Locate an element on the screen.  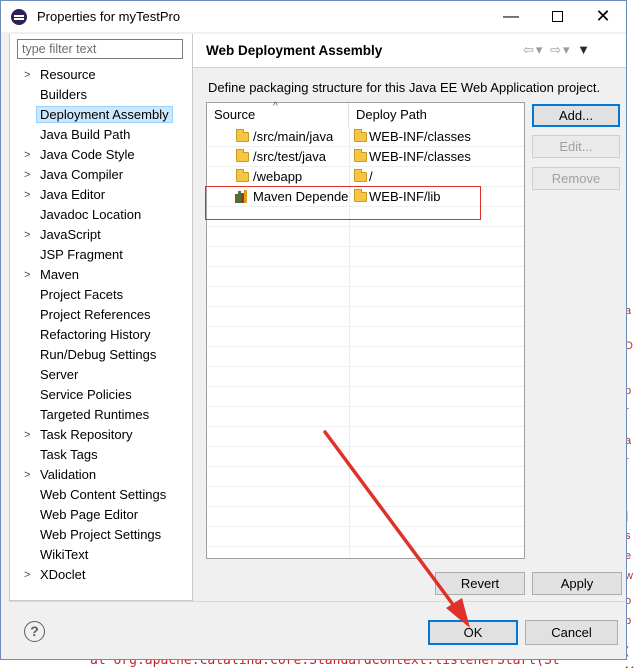
maximize-button is located at coordinates (557, 16).